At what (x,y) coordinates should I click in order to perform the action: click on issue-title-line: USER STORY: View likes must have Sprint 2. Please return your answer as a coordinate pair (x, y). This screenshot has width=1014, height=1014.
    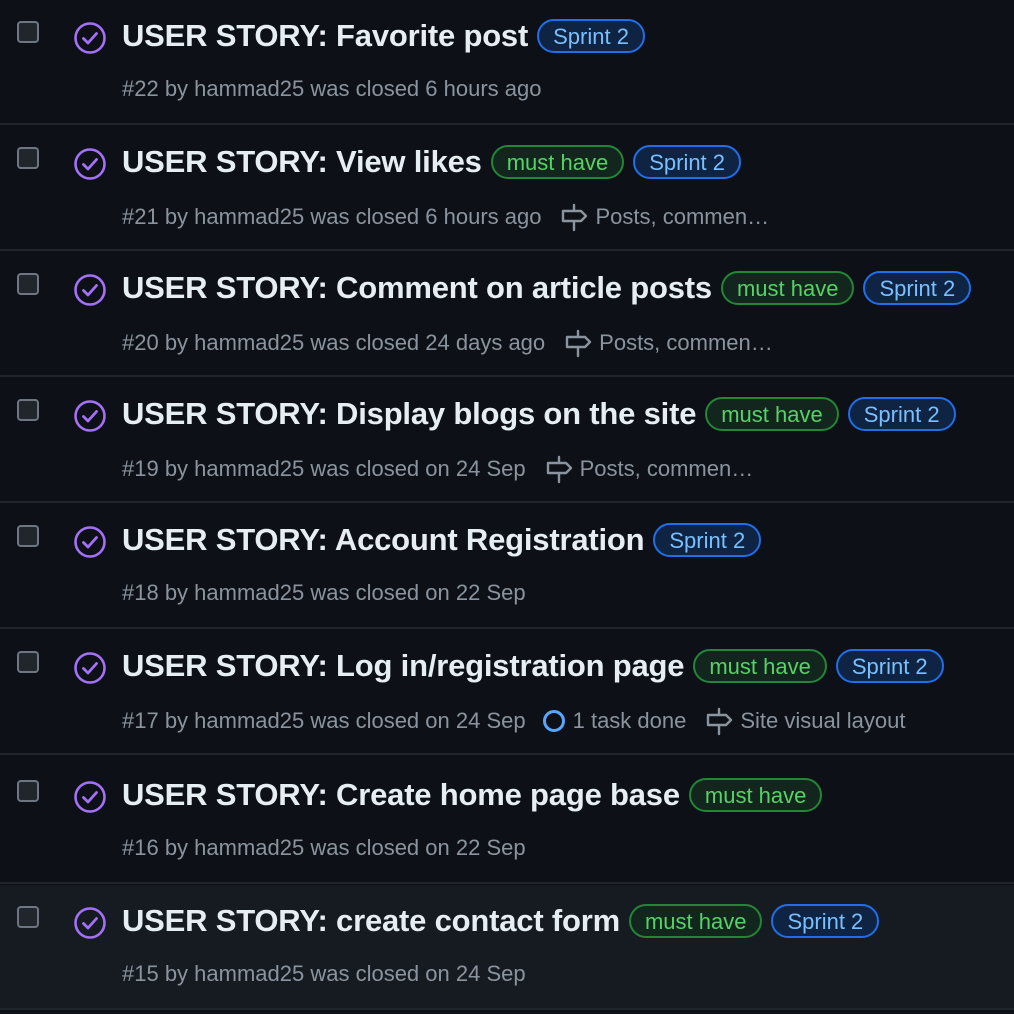
    Looking at the image, I should click on (432, 162).